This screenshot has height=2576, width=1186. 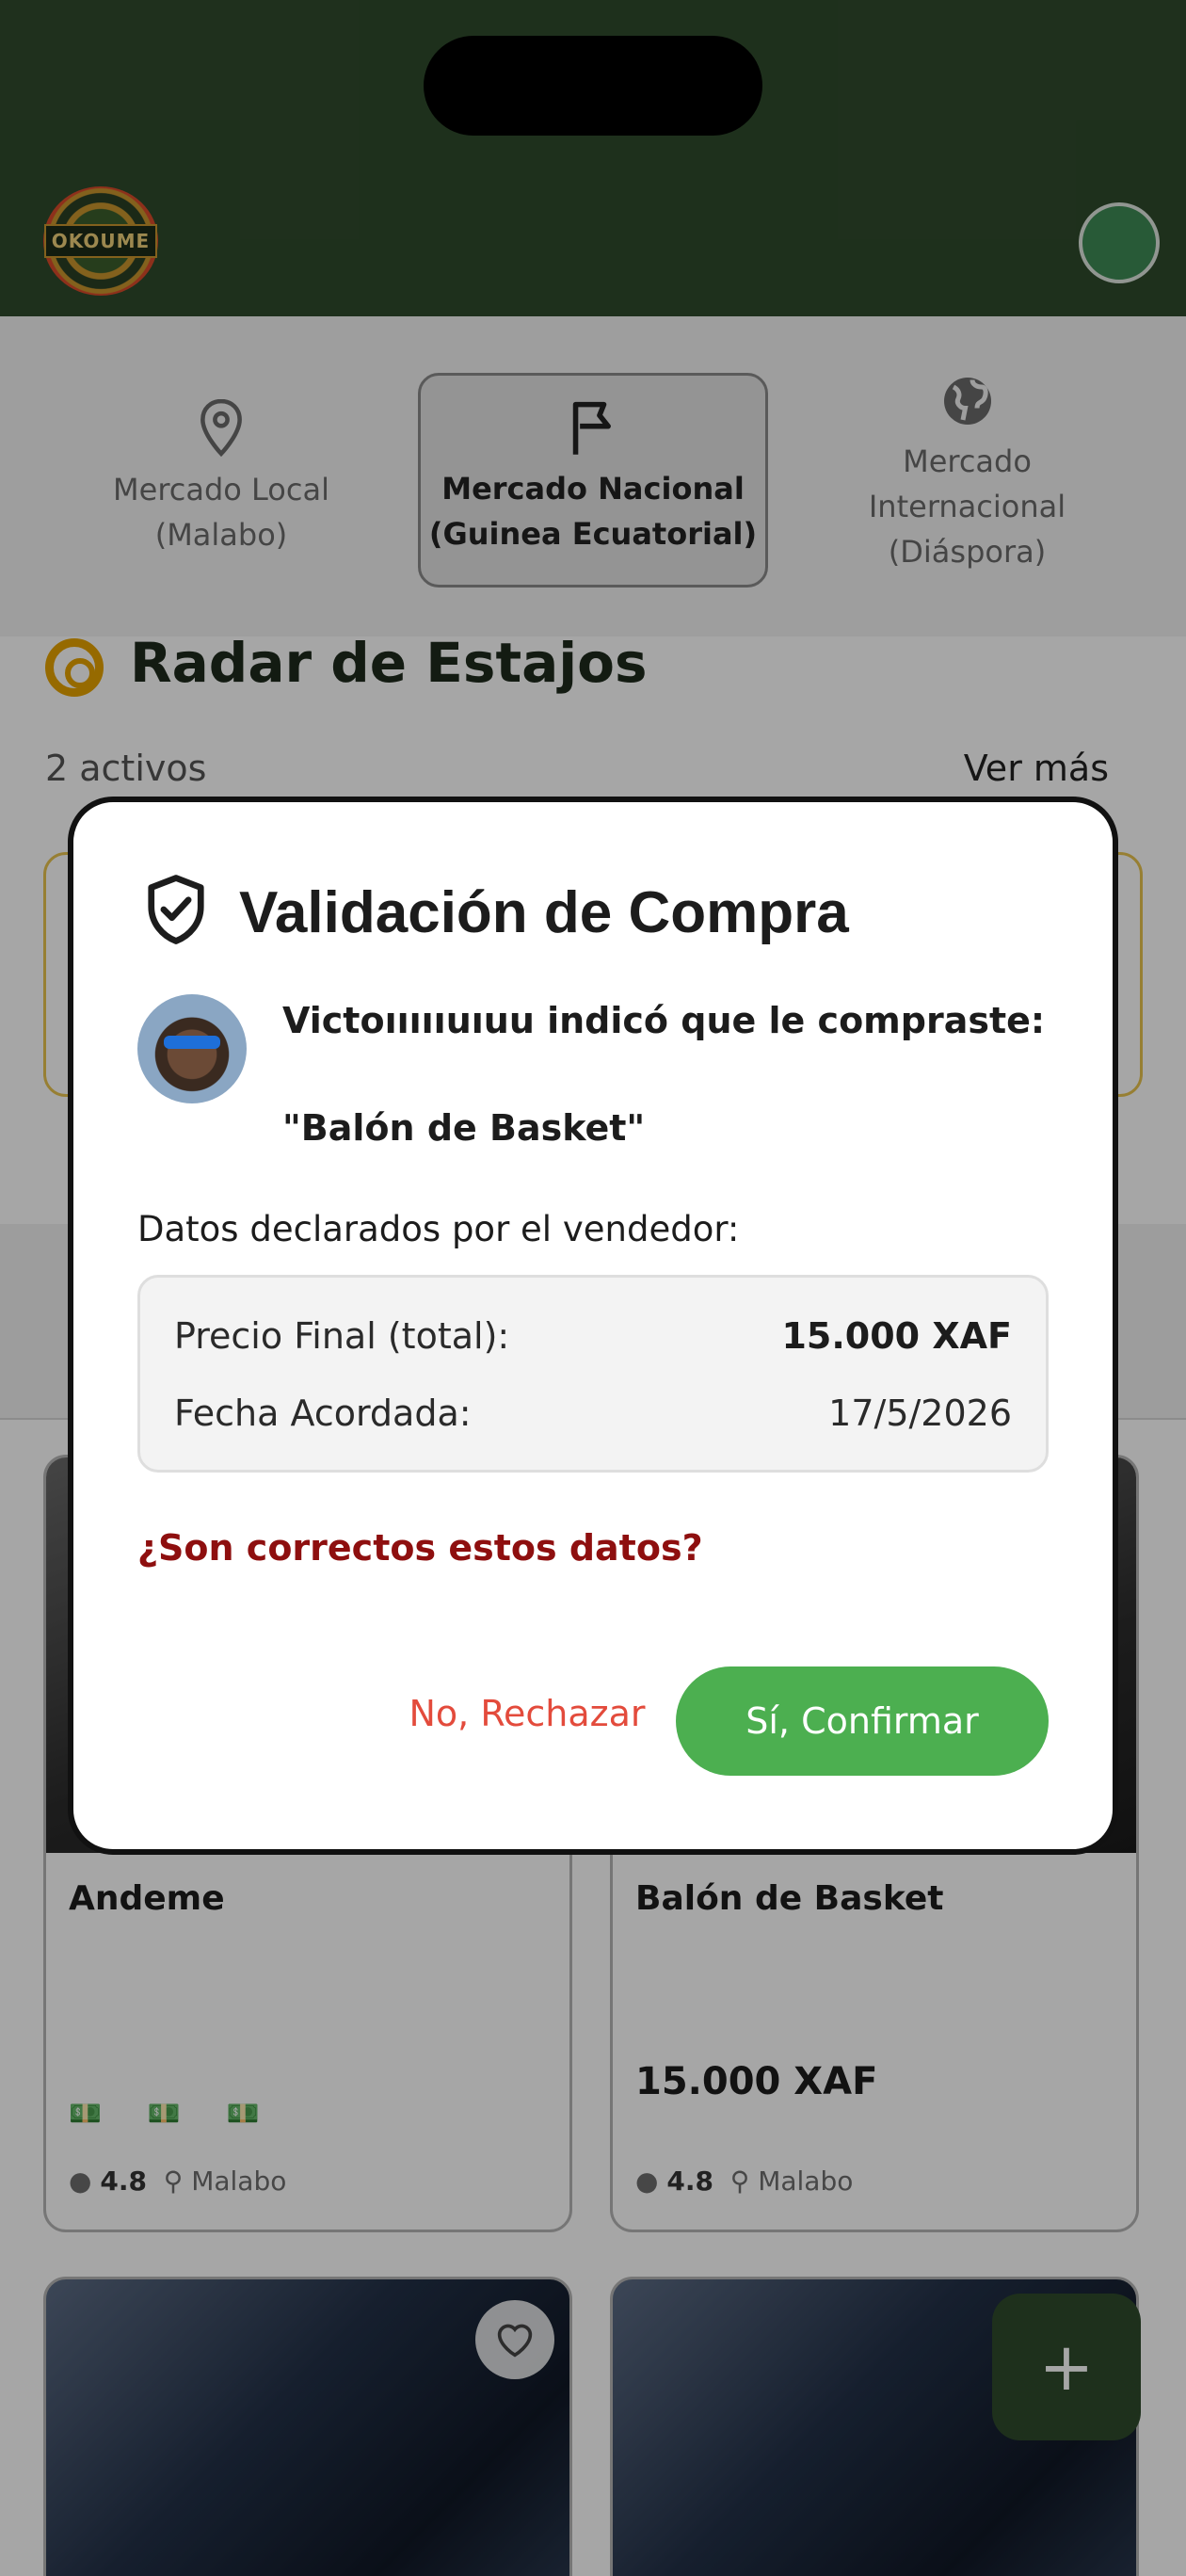 I want to click on date-label: Fecha Acordada:, so click(x=323, y=1413).